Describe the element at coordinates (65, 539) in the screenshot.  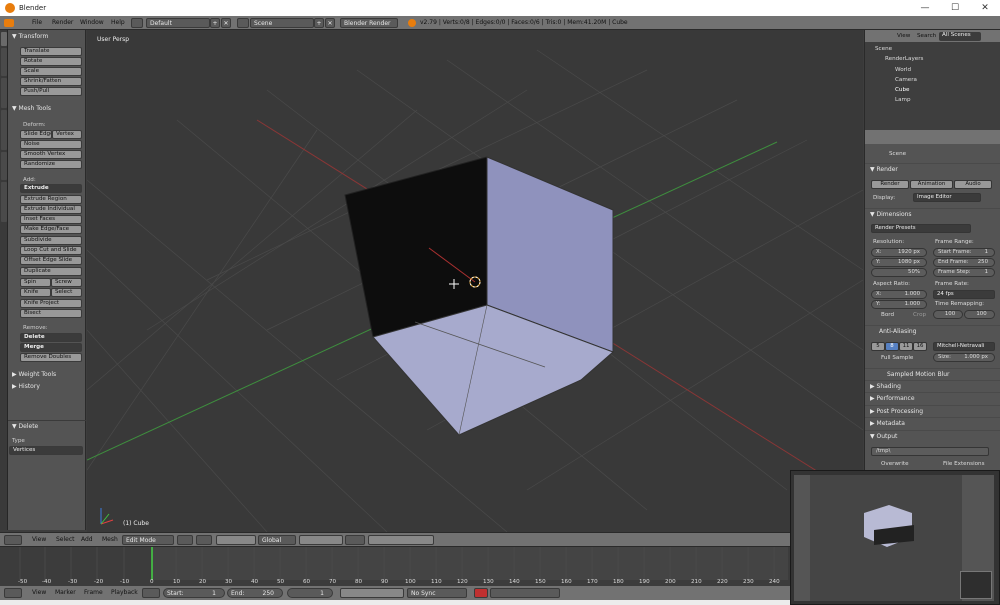
I see `menu-select: Select` at that location.